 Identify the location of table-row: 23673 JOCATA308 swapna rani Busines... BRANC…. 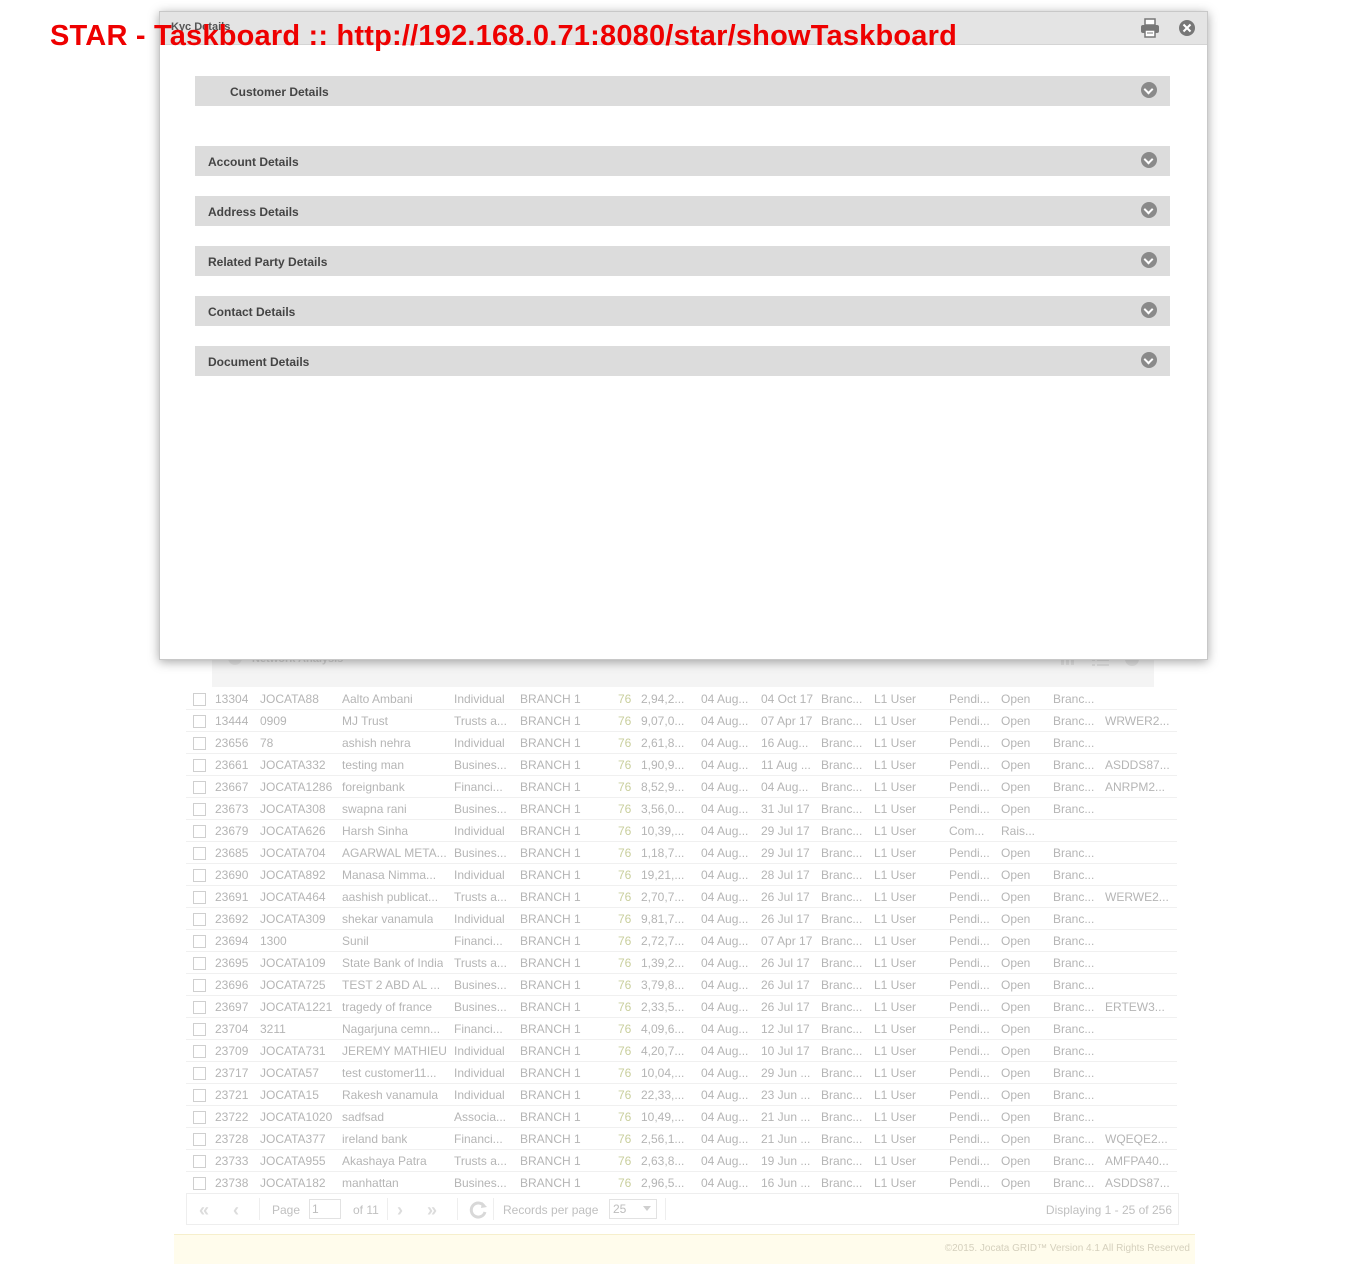
(681, 809).